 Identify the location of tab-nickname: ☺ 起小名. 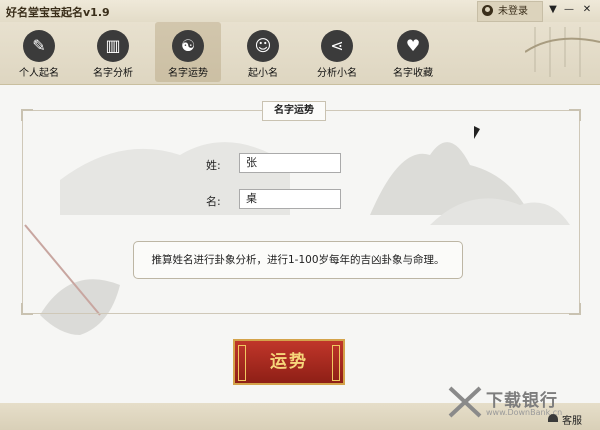
(263, 52).